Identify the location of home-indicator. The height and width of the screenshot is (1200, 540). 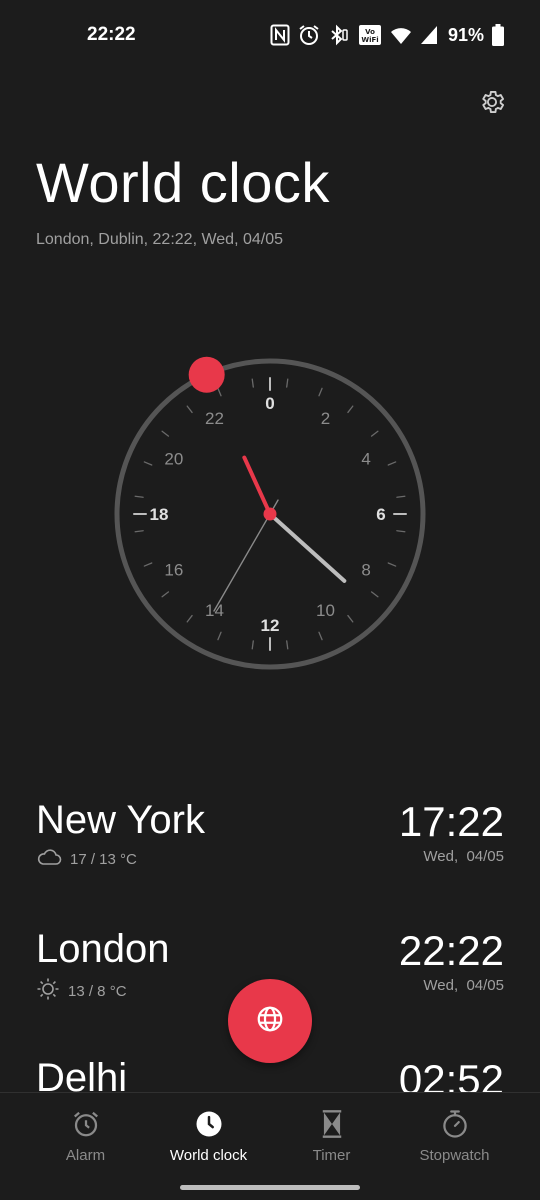
(270, 1187).